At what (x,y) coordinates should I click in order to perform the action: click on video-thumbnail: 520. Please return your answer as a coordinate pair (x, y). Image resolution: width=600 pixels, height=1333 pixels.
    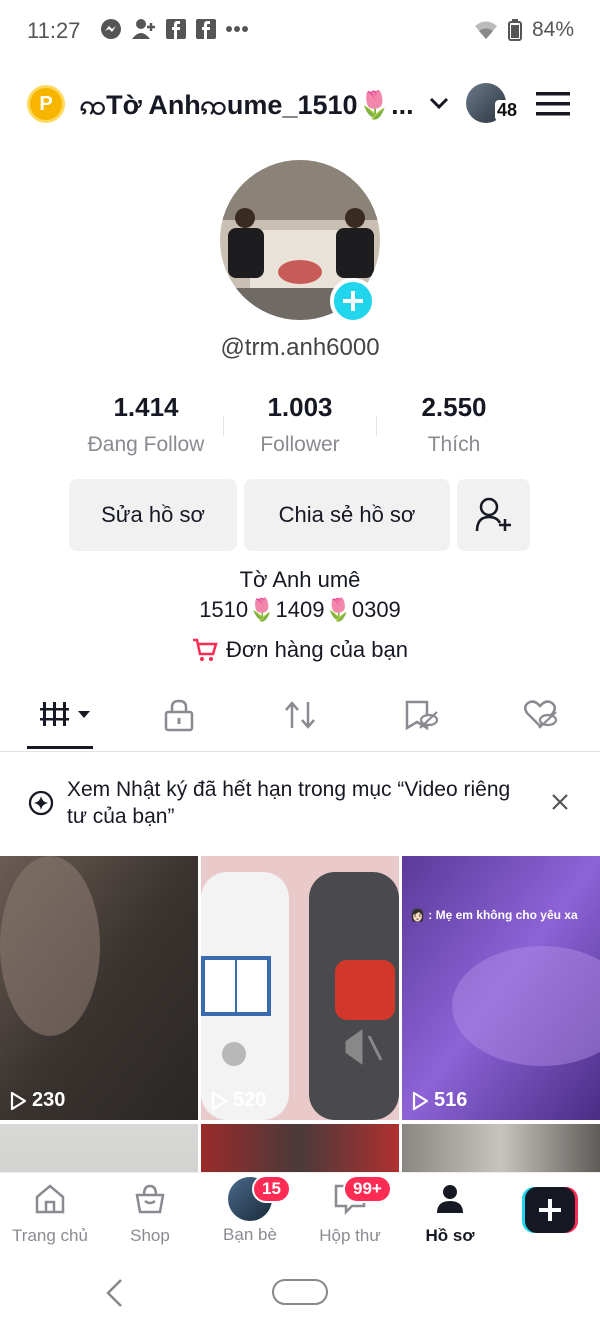
    Looking at the image, I should click on (300, 988).